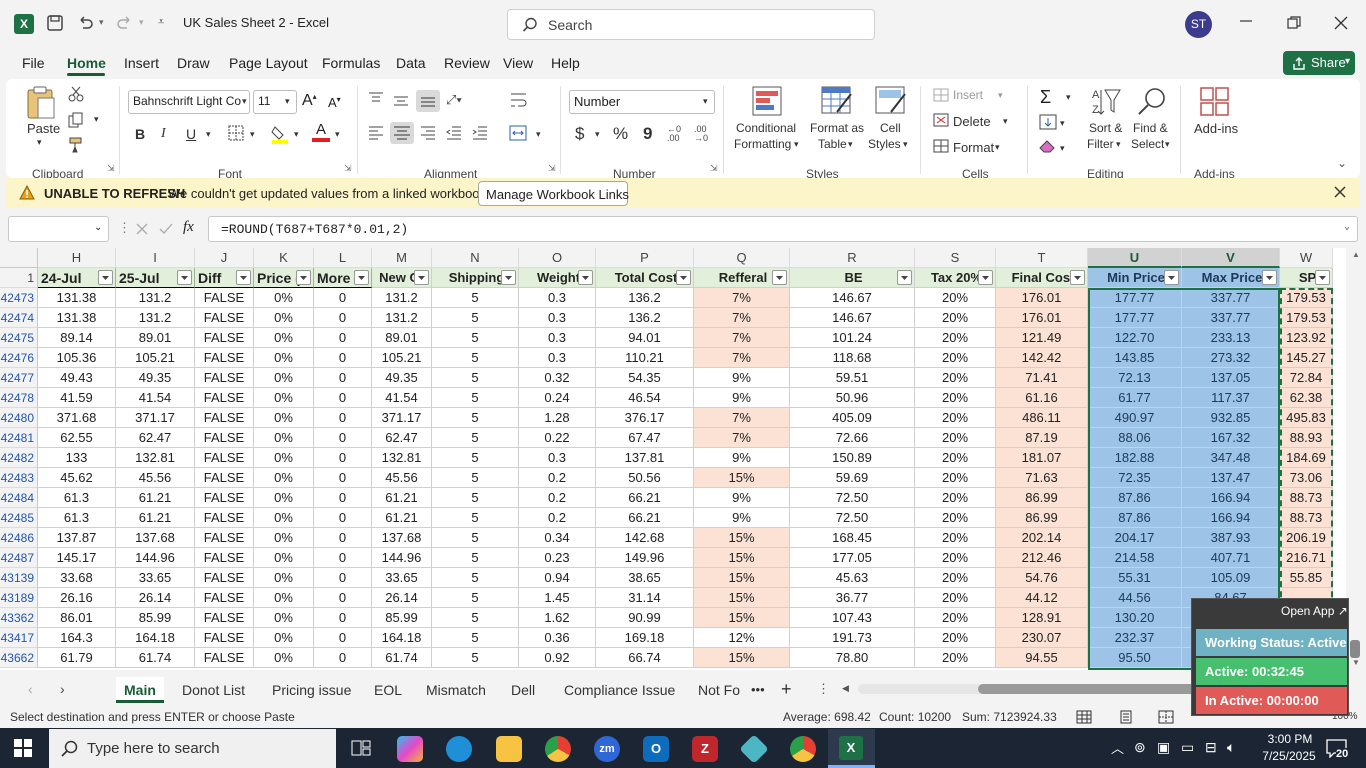 The height and width of the screenshot is (768, 1366). What do you see at coordinates (1314, 611) in the screenshot?
I see `open-app-link: Open App ↗` at bounding box center [1314, 611].